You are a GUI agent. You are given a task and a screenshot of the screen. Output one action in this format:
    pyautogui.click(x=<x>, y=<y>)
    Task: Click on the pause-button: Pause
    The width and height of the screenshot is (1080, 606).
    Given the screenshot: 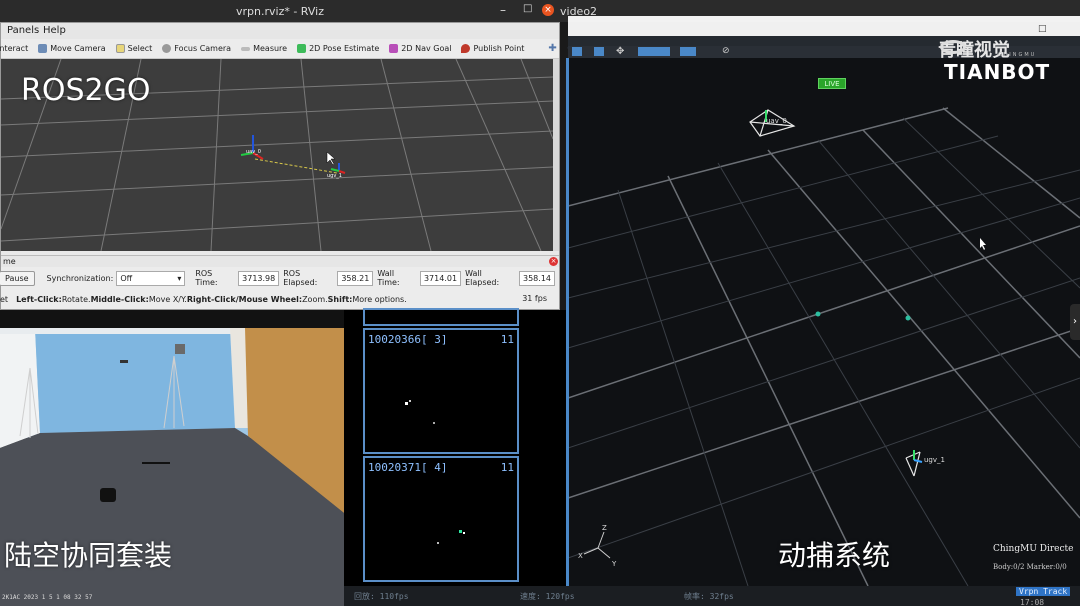 What is the action you would take?
    pyautogui.click(x=17, y=278)
    